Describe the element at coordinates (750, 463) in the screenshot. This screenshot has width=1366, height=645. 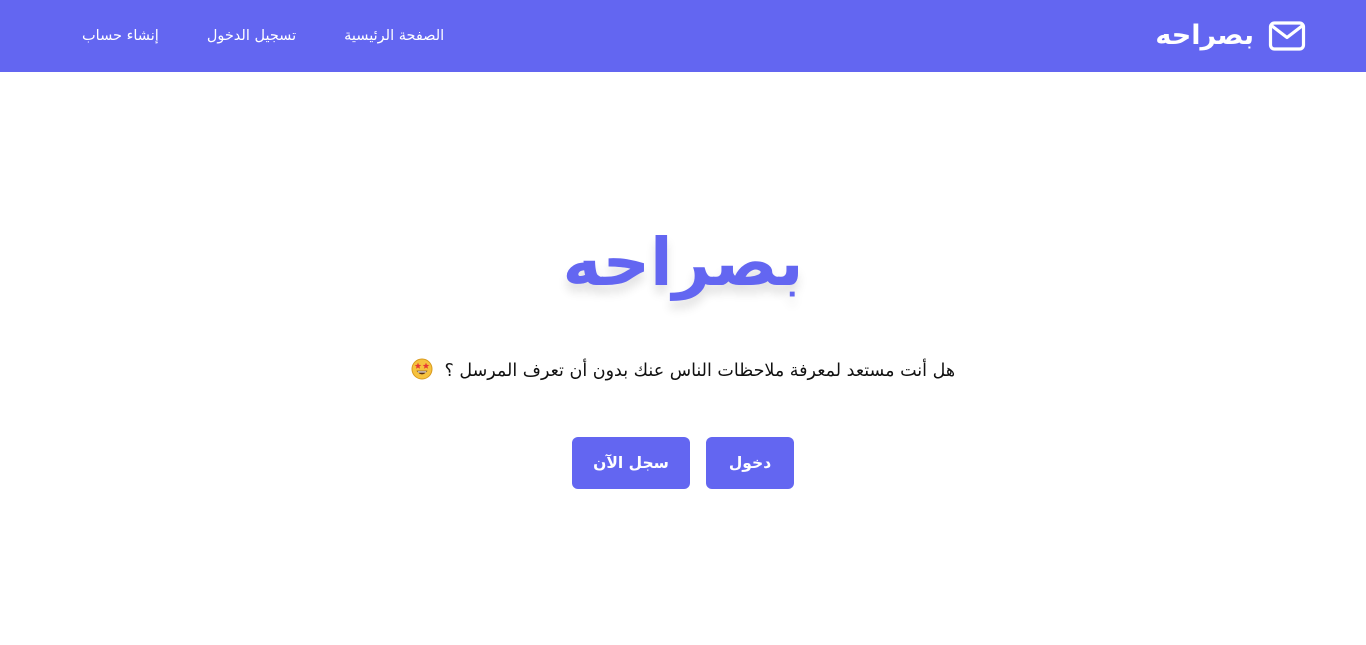
I see `login-button: دخول` at that location.